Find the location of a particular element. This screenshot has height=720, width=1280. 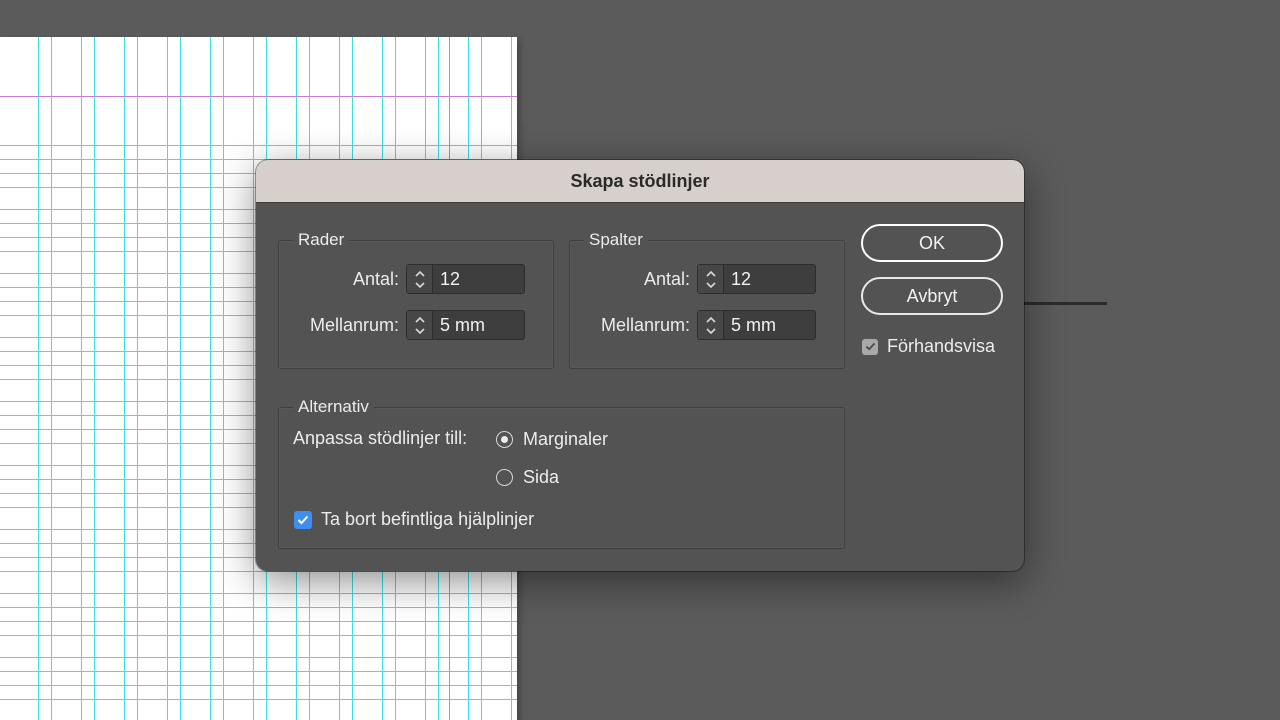

pasteboard-line is located at coordinates (1064, 303).